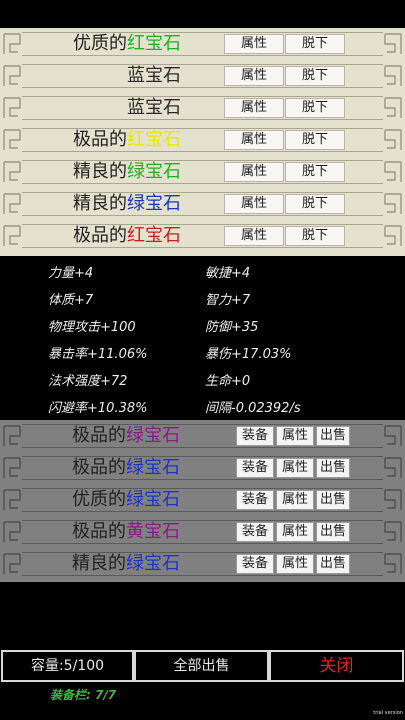 Image resolution: width=405 pixels, height=720 pixels. I want to click on sell-all-button: 全部出售, so click(201, 666).